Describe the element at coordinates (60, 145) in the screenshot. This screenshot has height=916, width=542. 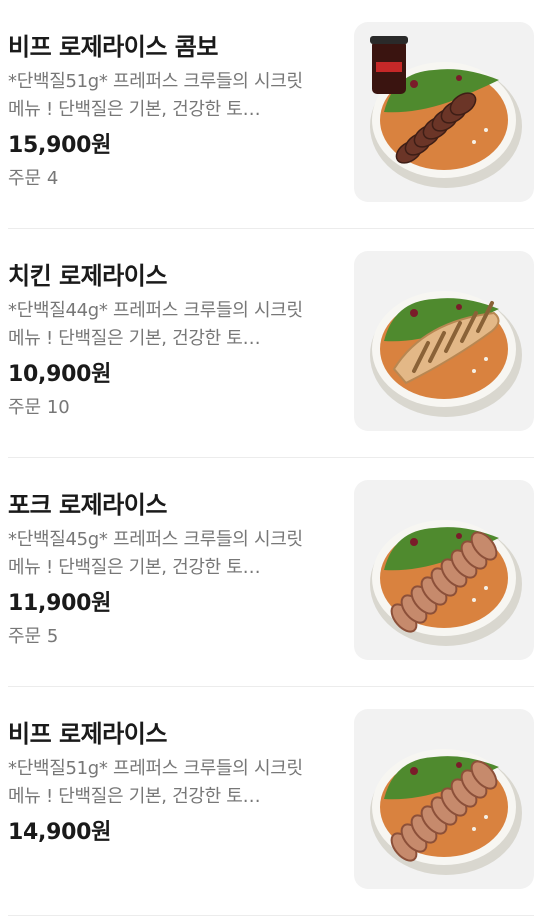
I see `menu-item-price: 15,900원` at that location.